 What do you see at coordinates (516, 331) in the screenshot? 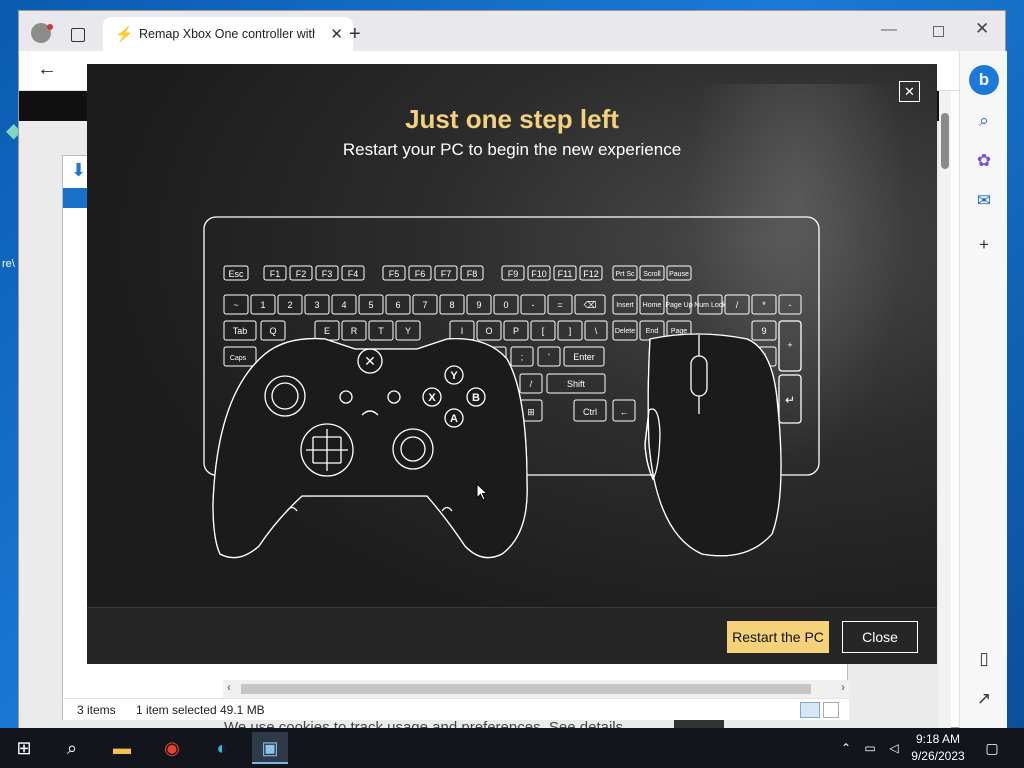
I see `svg-text: P` at bounding box center [516, 331].